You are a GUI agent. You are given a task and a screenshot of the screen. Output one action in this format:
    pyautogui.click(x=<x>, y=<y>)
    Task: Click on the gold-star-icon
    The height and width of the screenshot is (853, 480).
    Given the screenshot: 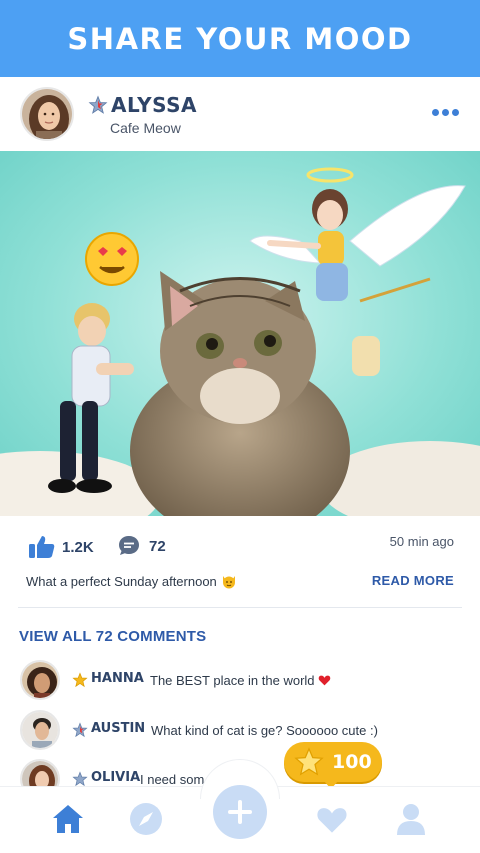 What is the action you would take?
    pyautogui.click(x=80, y=680)
    